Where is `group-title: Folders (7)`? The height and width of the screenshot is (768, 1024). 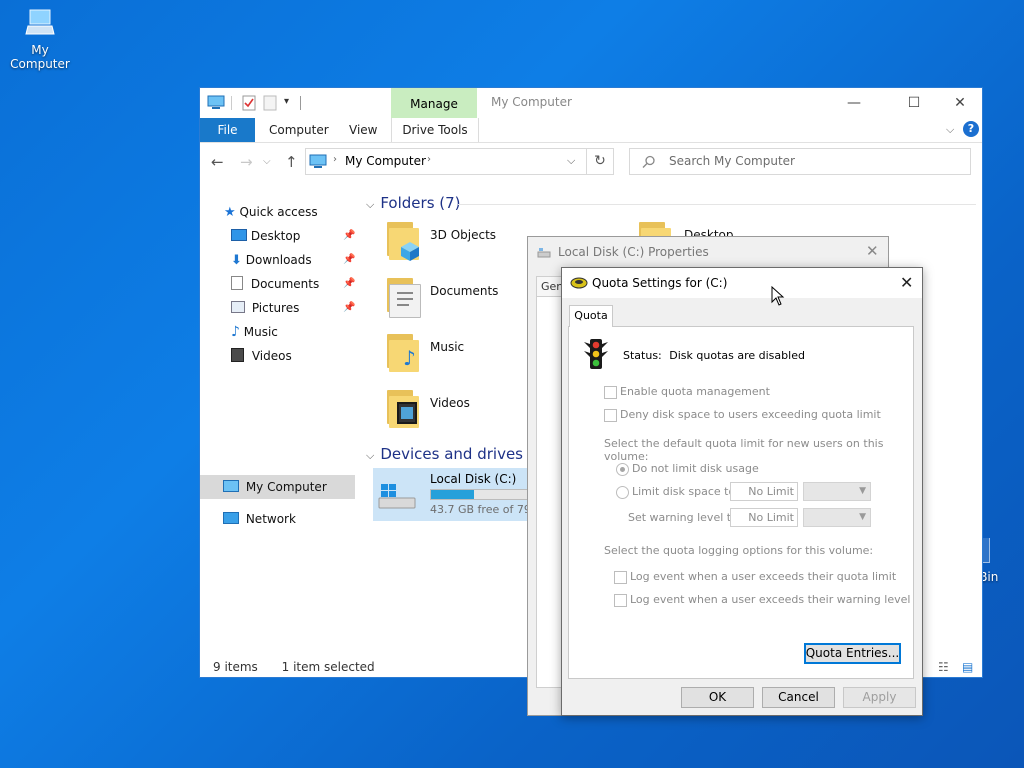 group-title: Folders (7) is located at coordinates (420, 203).